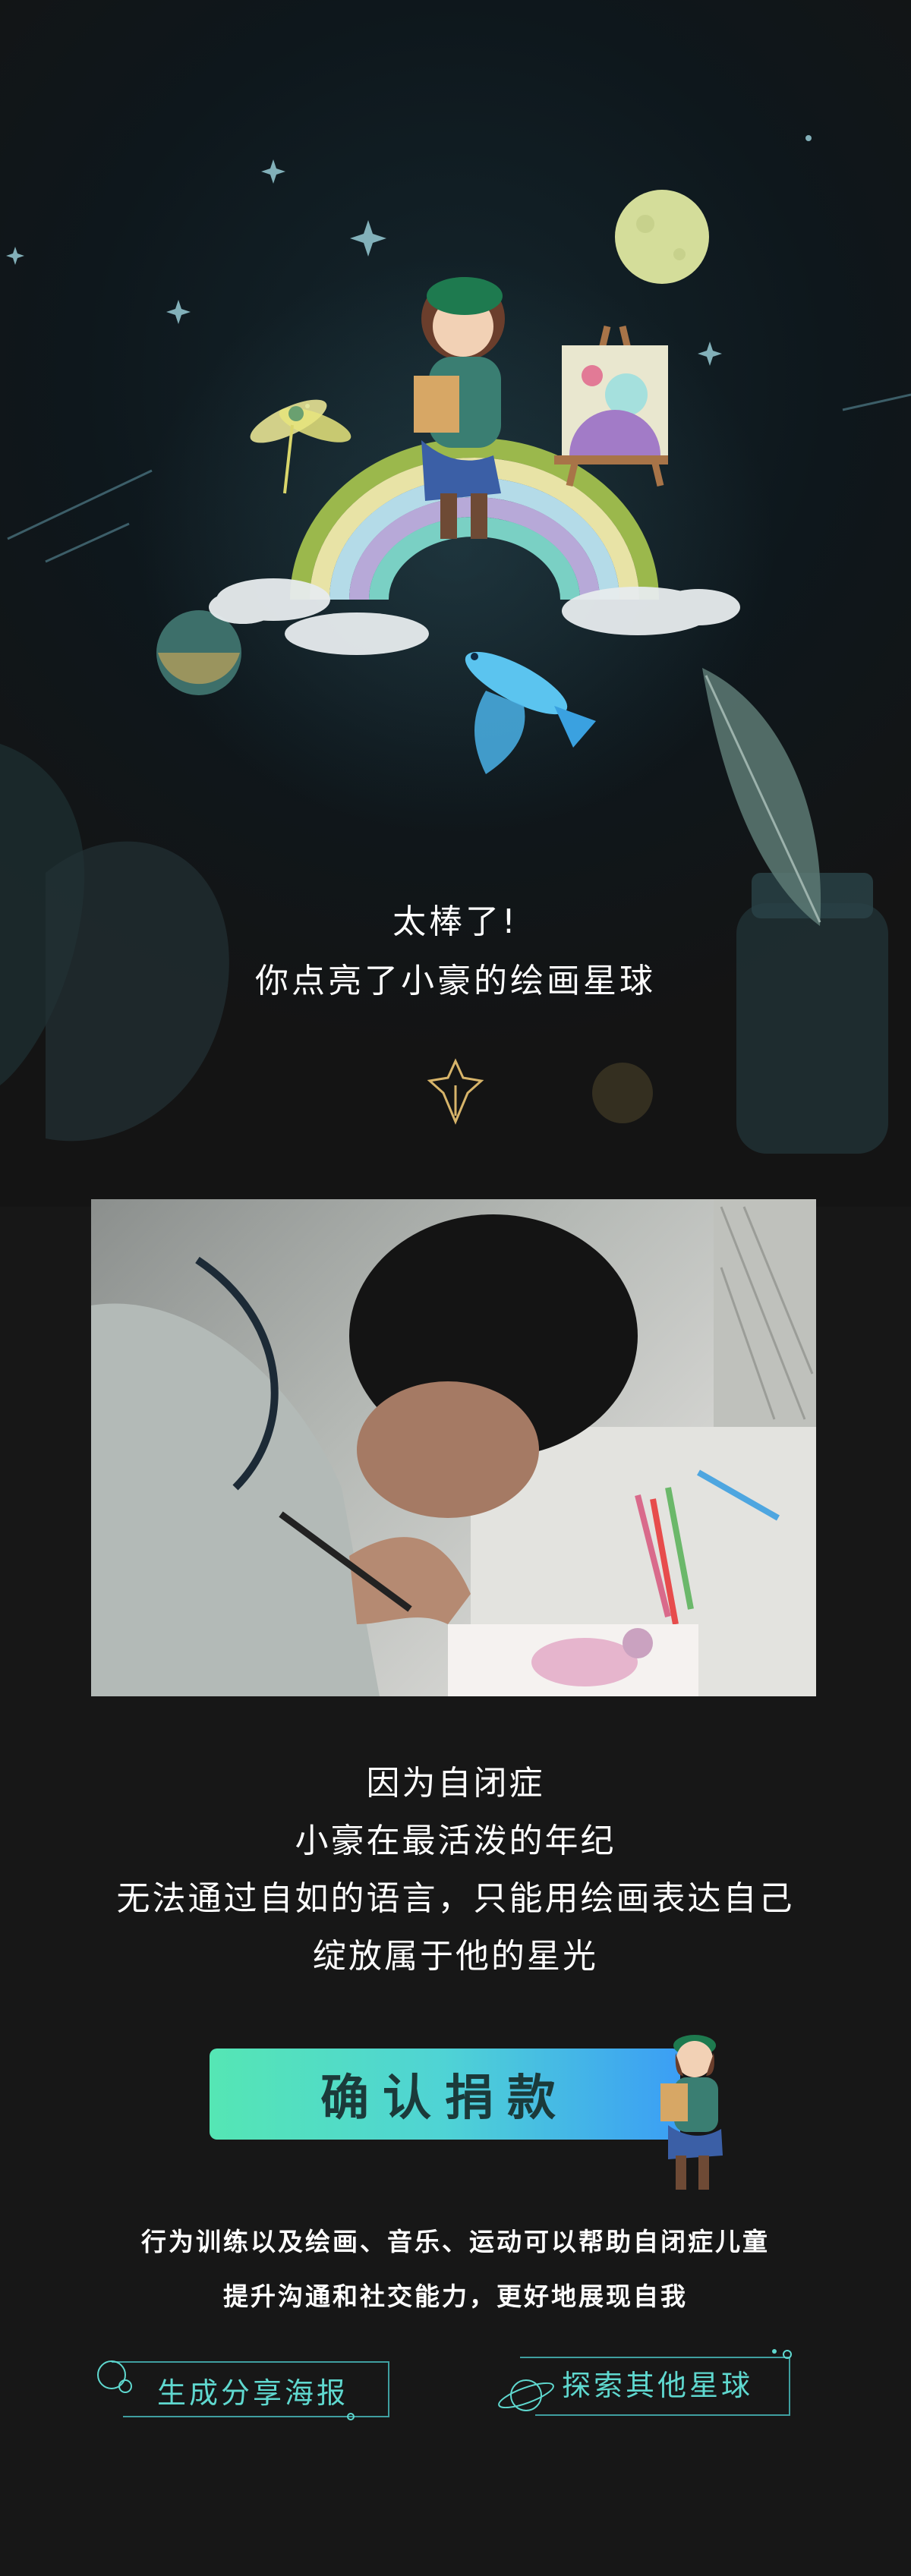 Image resolution: width=911 pixels, height=2576 pixels. What do you see at coordinates (253, 2393) in the screenshot?
I see `share-poster-label: 生成分享海报` at bounding box center [253, 2393].